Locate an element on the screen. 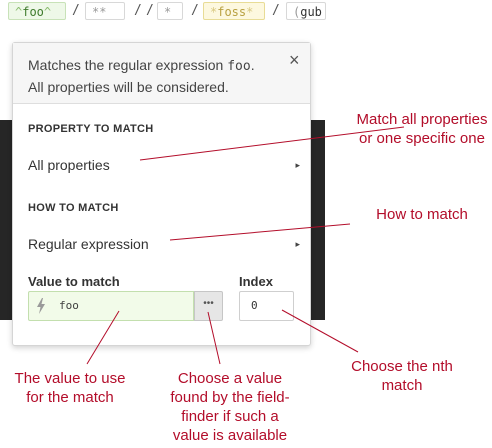  token-gub: (gub is located at coordinates (306, 11).